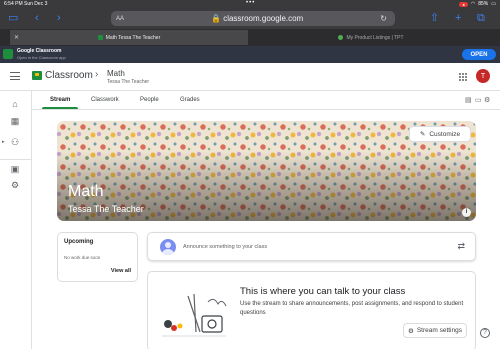 Image resolution: width=500 pixels, height=349 pixels. I want to click on account-avatar: T, so click(483, 76).